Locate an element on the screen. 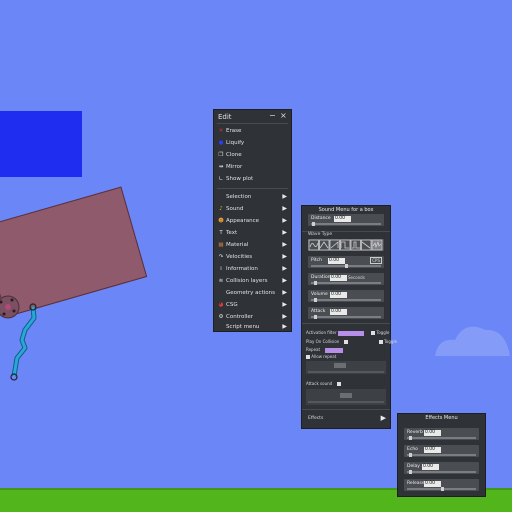  menu-item-erase: ✕ Erase is located at coordinates (253, 131).